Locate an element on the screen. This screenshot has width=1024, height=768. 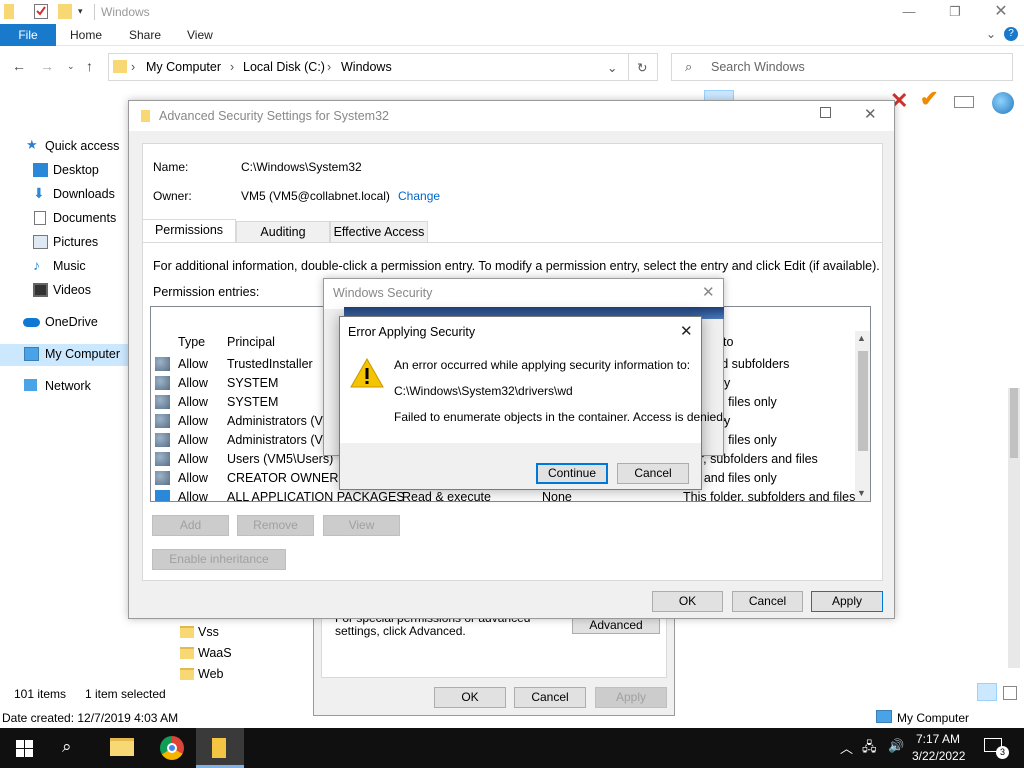
tab-share: Share is located at coordinates (145, 35).